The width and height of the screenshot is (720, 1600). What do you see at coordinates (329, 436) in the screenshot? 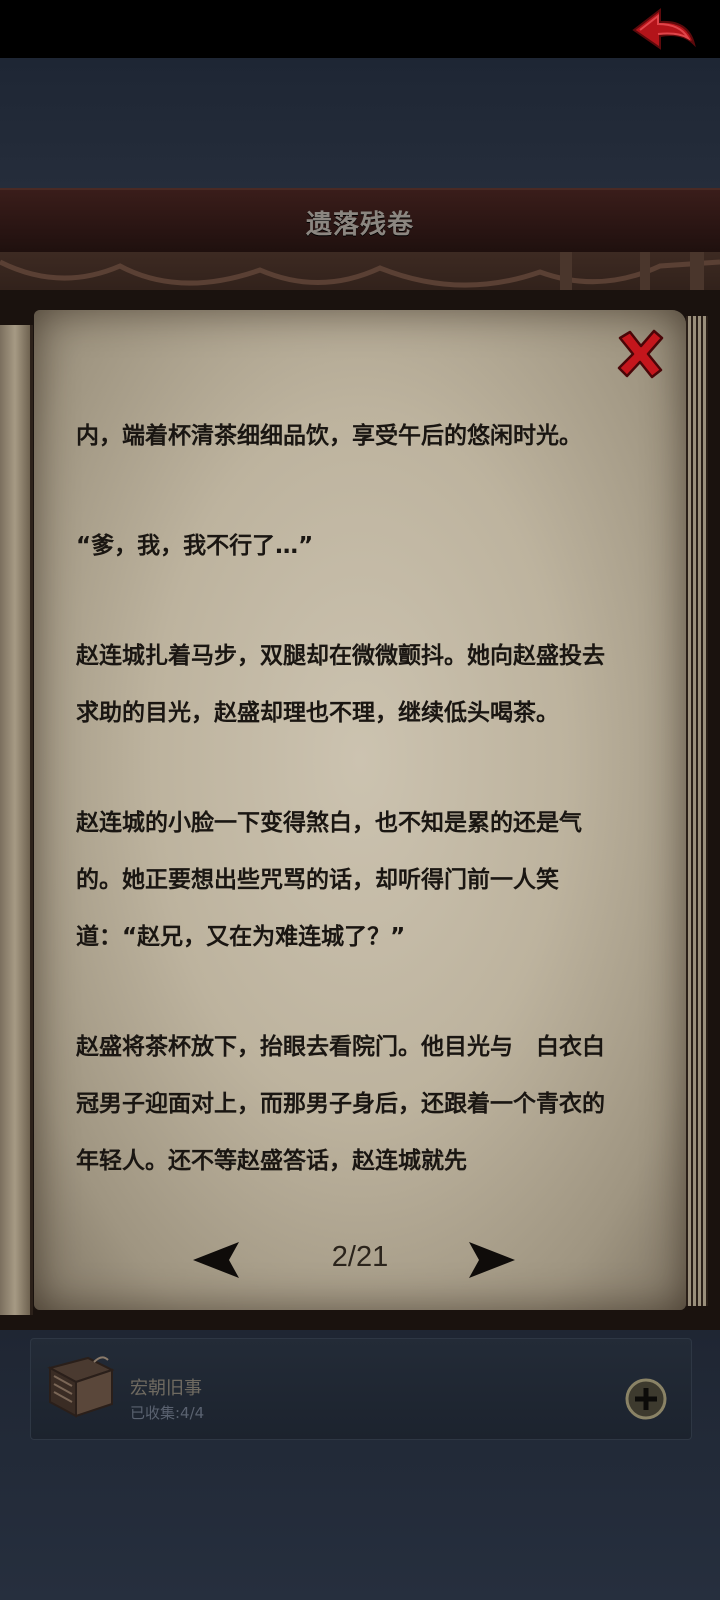
I see `paragraph: 内，端着杯清茶细细品饮，享受午后的悠闲时光。` at bounding box center [329, 436].